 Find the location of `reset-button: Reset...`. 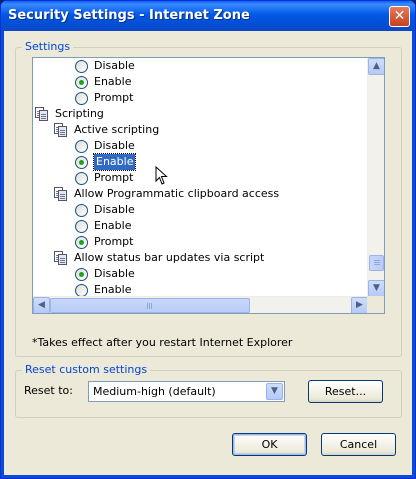

reset-button: Reset... is located at coordinates (345, 391).